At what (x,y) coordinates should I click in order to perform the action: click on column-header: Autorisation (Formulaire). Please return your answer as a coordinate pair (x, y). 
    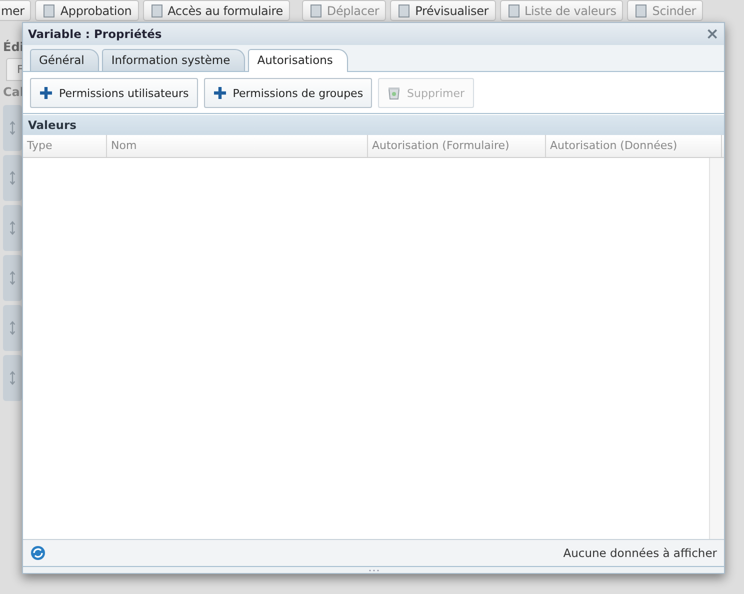
    Looking at the image, I should click on (457, 146).